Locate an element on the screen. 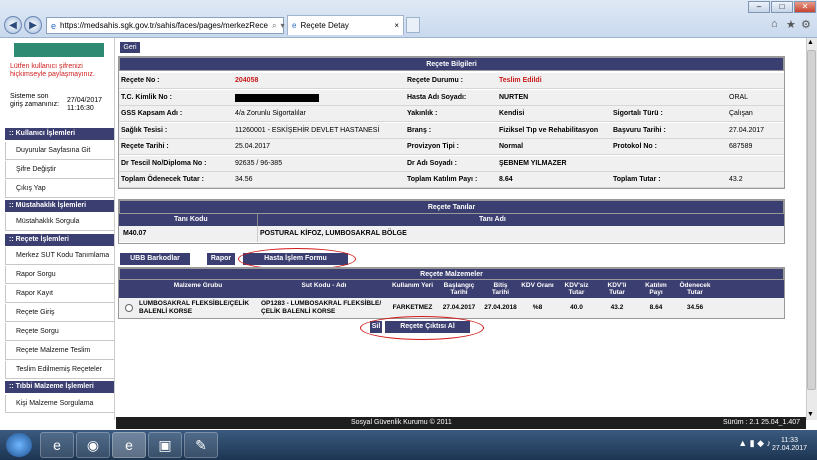 Image resolution: width=817 pixels, height=460 pixels. info-label: GSS Kapsam Adı : is located at coordinates (152, 113).